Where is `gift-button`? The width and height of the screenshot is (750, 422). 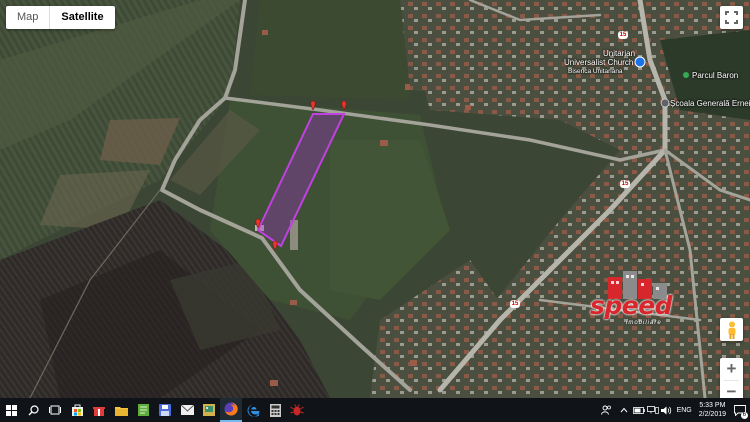
gift-button is located at coordinates (99, 410).